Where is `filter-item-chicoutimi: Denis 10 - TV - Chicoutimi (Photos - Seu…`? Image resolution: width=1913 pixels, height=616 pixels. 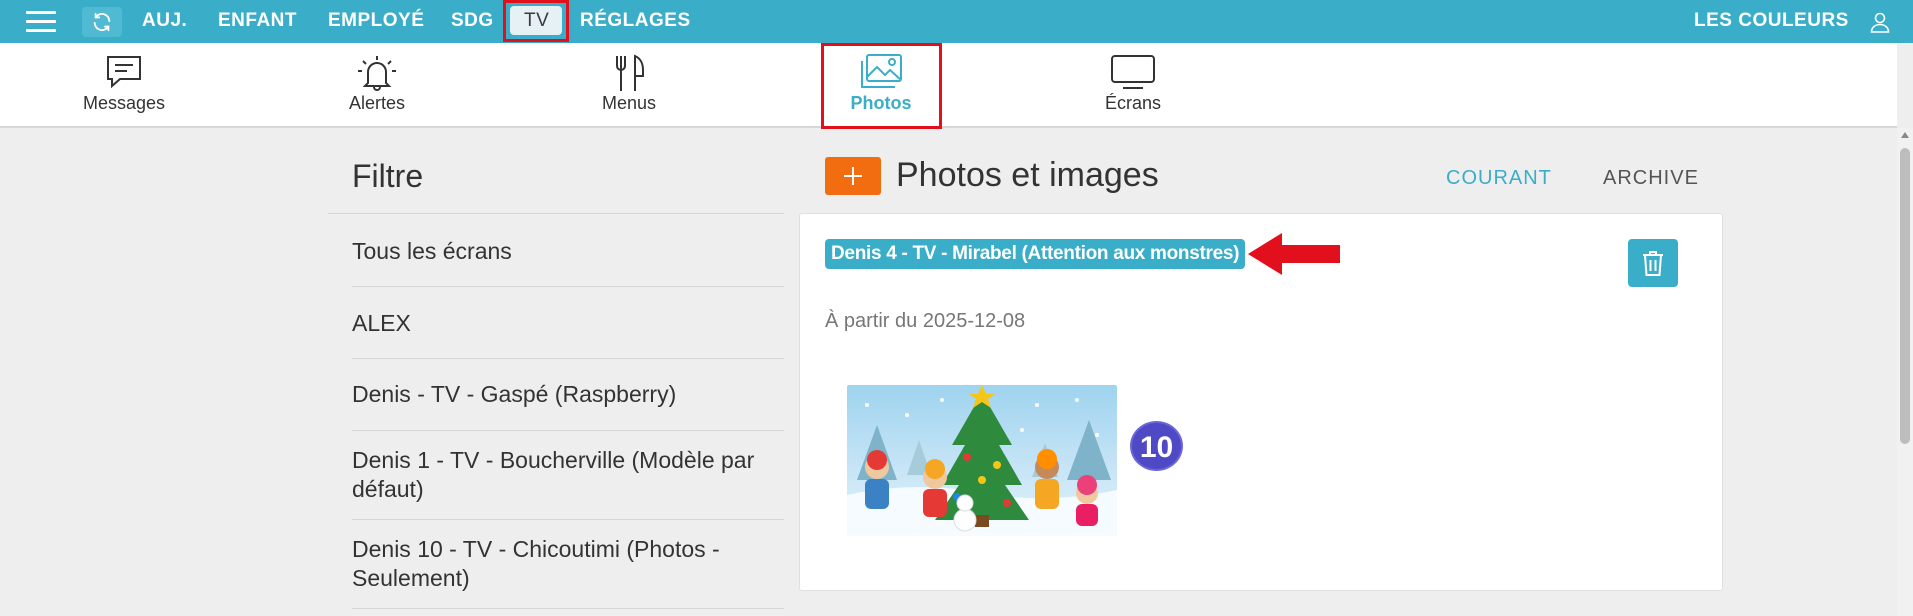
filter-item-chicoutimi: Denis 10 - TV - Chicoutimi (Photos - Seu… is located at coordinates (554, 564).